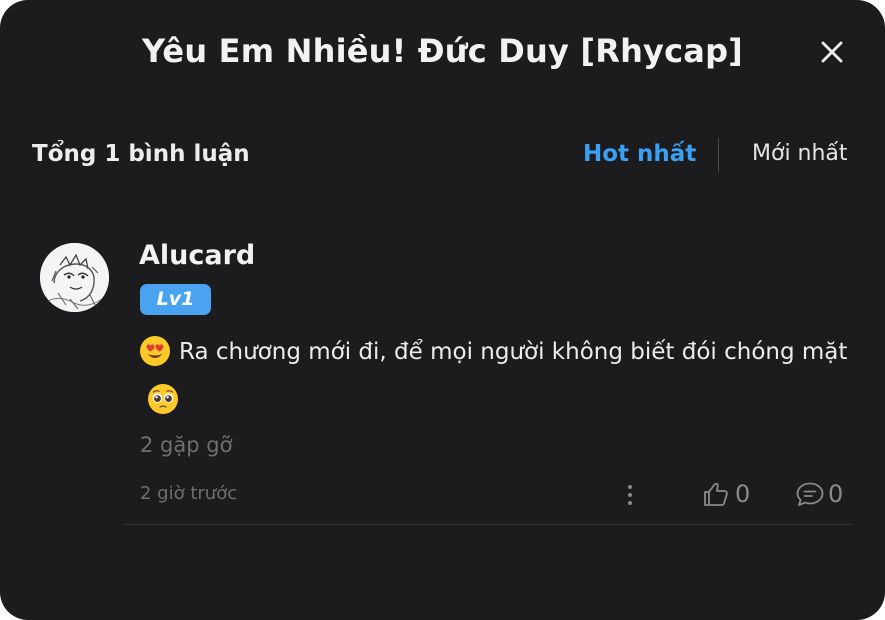 This screenshot has height=620, width=885. What do you see at coordinates (716, 494) in the screenshot?
I see `thumbs-up-icon` at bounding box center [716, 494].